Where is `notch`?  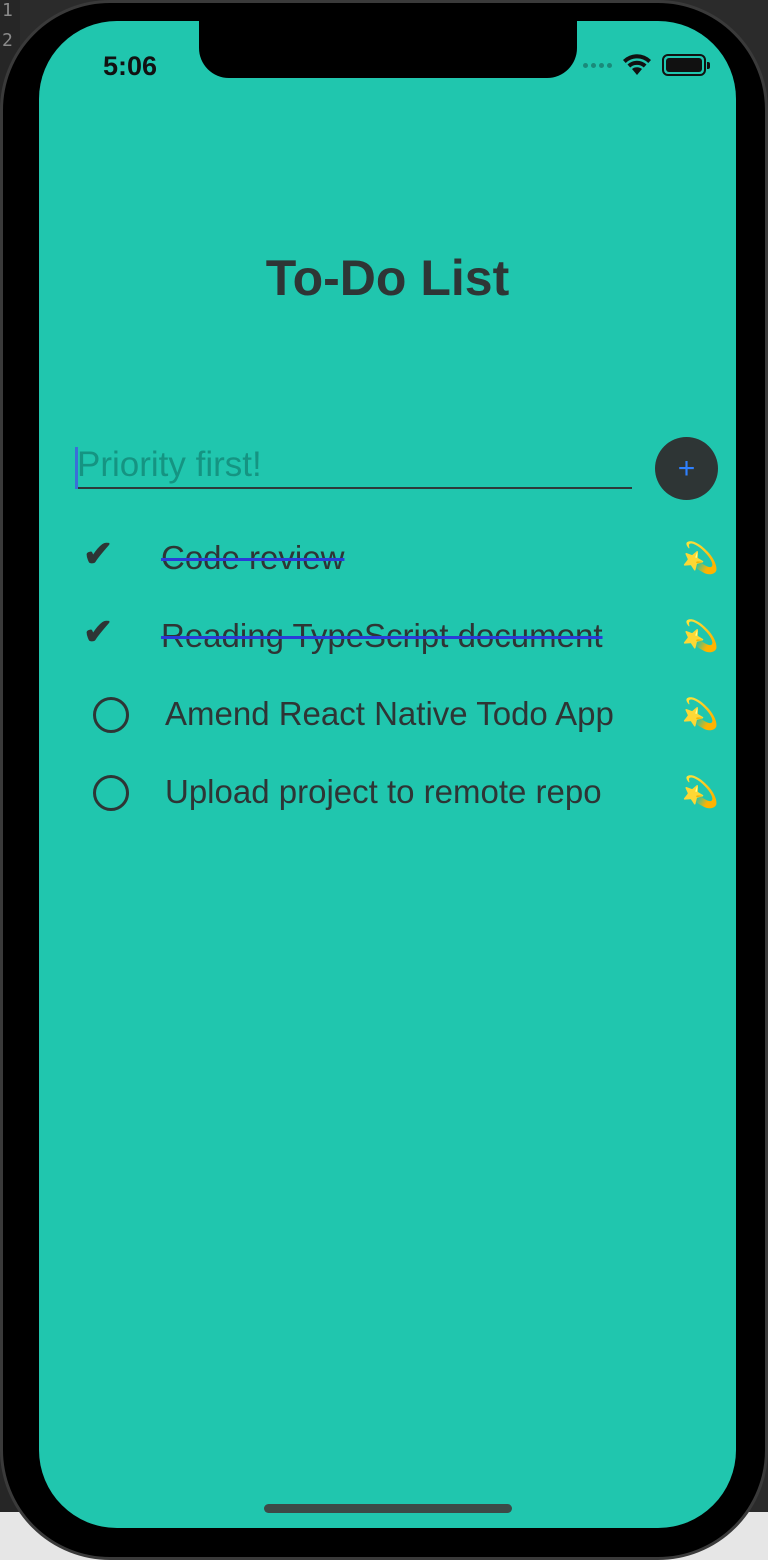
notch is located at coordinates (388, 49).